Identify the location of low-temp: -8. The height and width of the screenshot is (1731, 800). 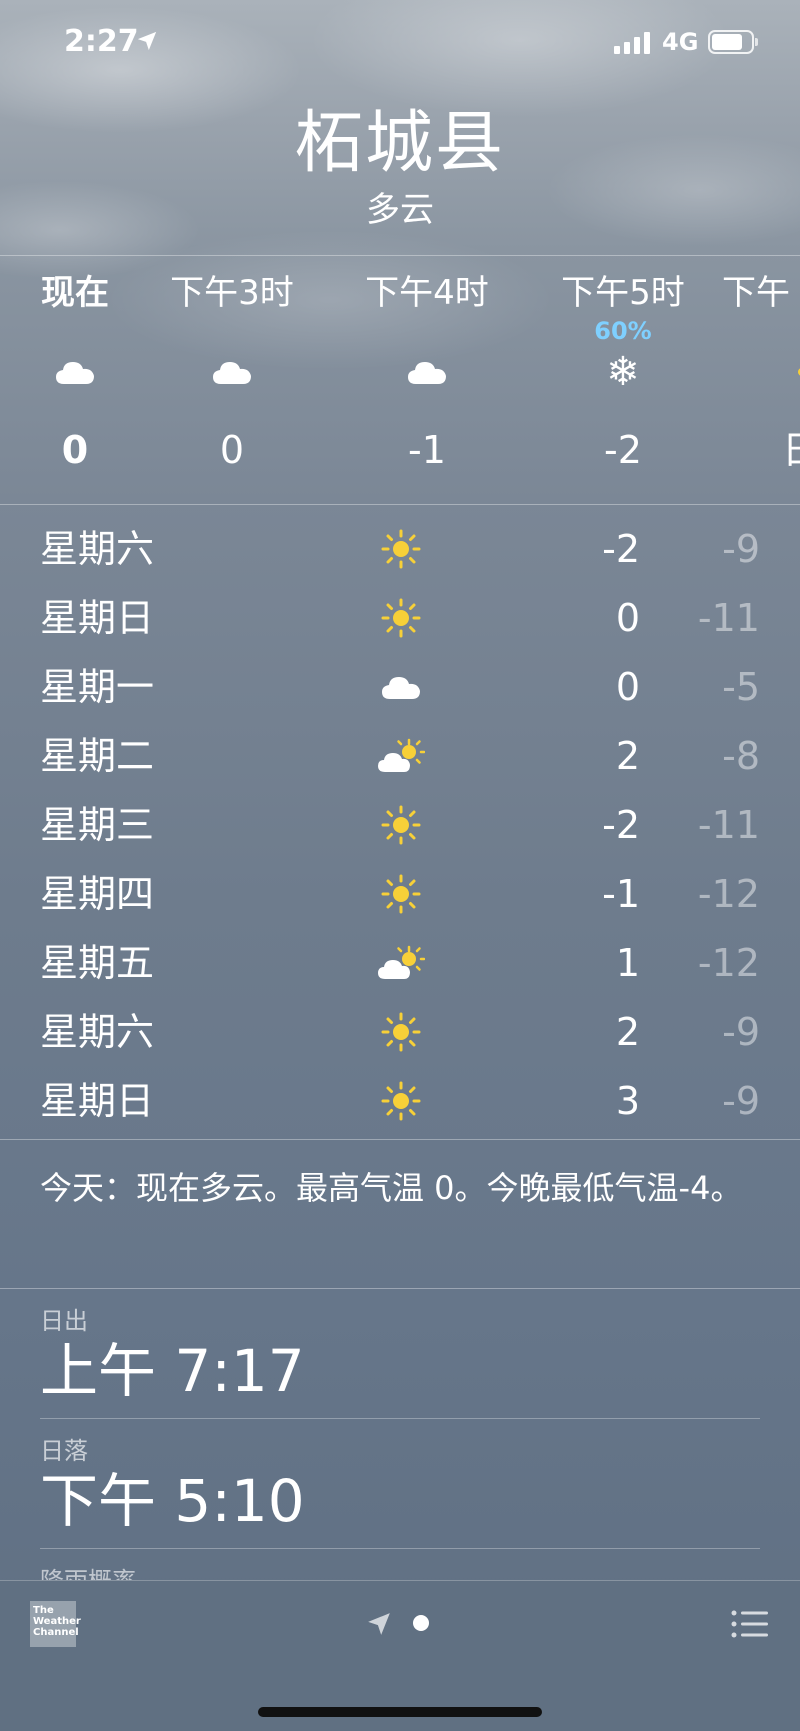
(741, 756).